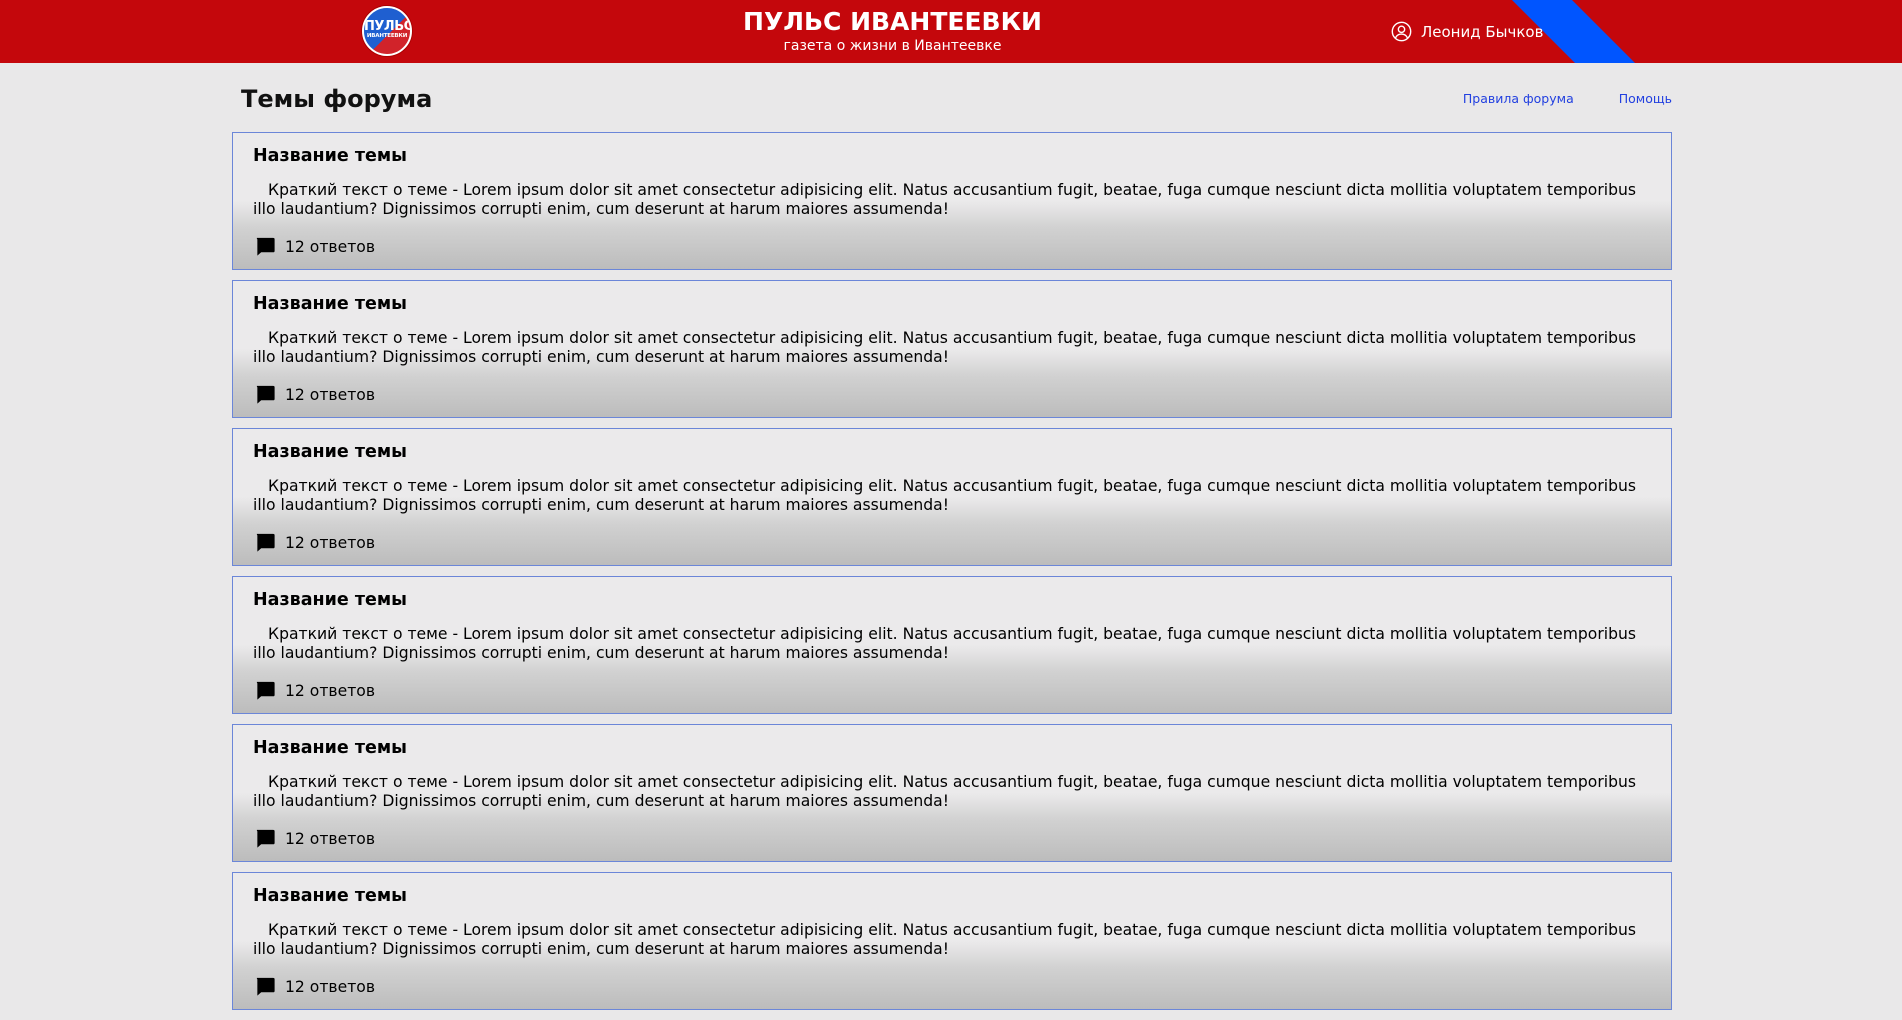 The image size is (1902, 1020). What do you see at coordinates (337, 99) in the screenshot?
I see `page-title: Темы форума` at bounding box center [337, 99].